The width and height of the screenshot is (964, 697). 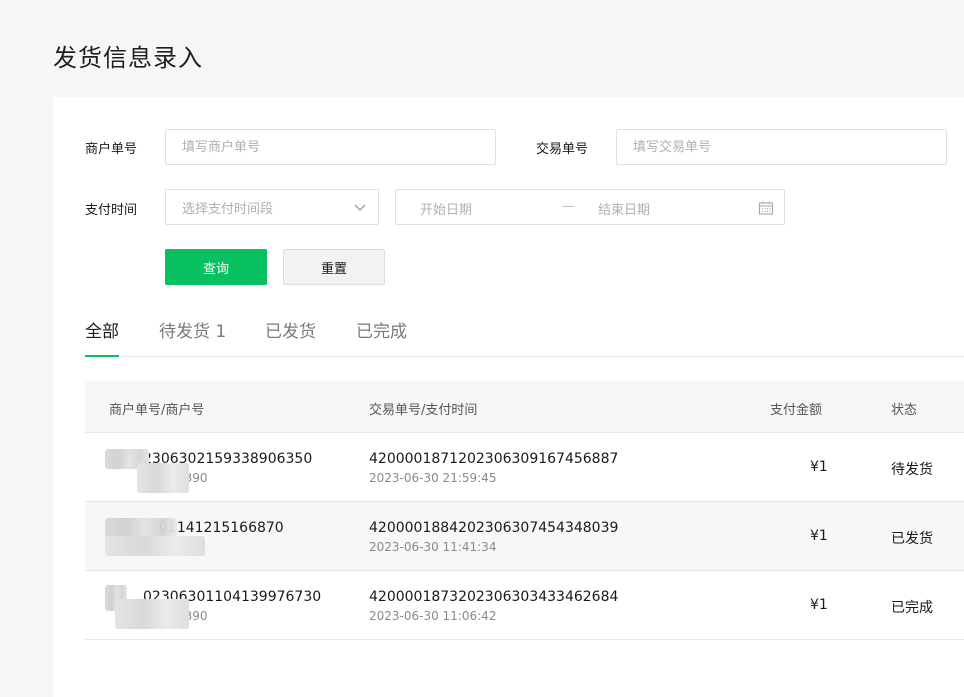 I want to click on merchant-no-label: 商户单号, so click(x=111, y=149).